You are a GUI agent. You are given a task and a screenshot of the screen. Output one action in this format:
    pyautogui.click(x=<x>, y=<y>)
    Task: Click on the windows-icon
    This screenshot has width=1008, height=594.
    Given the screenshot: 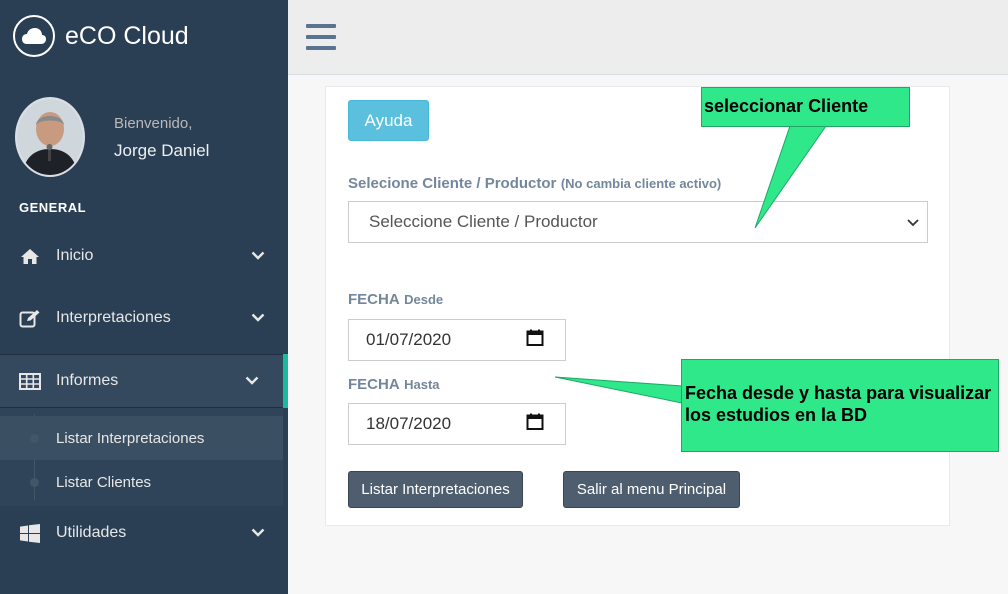 What is the action you would take?
    pyautogui.click(x=30, y=533)
    